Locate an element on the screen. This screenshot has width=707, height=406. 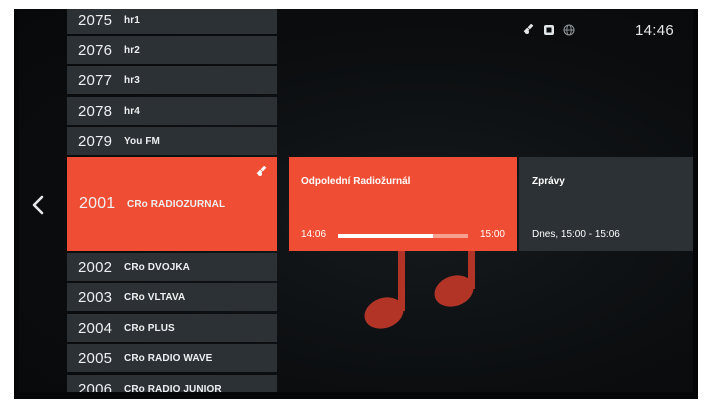
program-start-time: 14:06 is located at coordinates (314, 234).